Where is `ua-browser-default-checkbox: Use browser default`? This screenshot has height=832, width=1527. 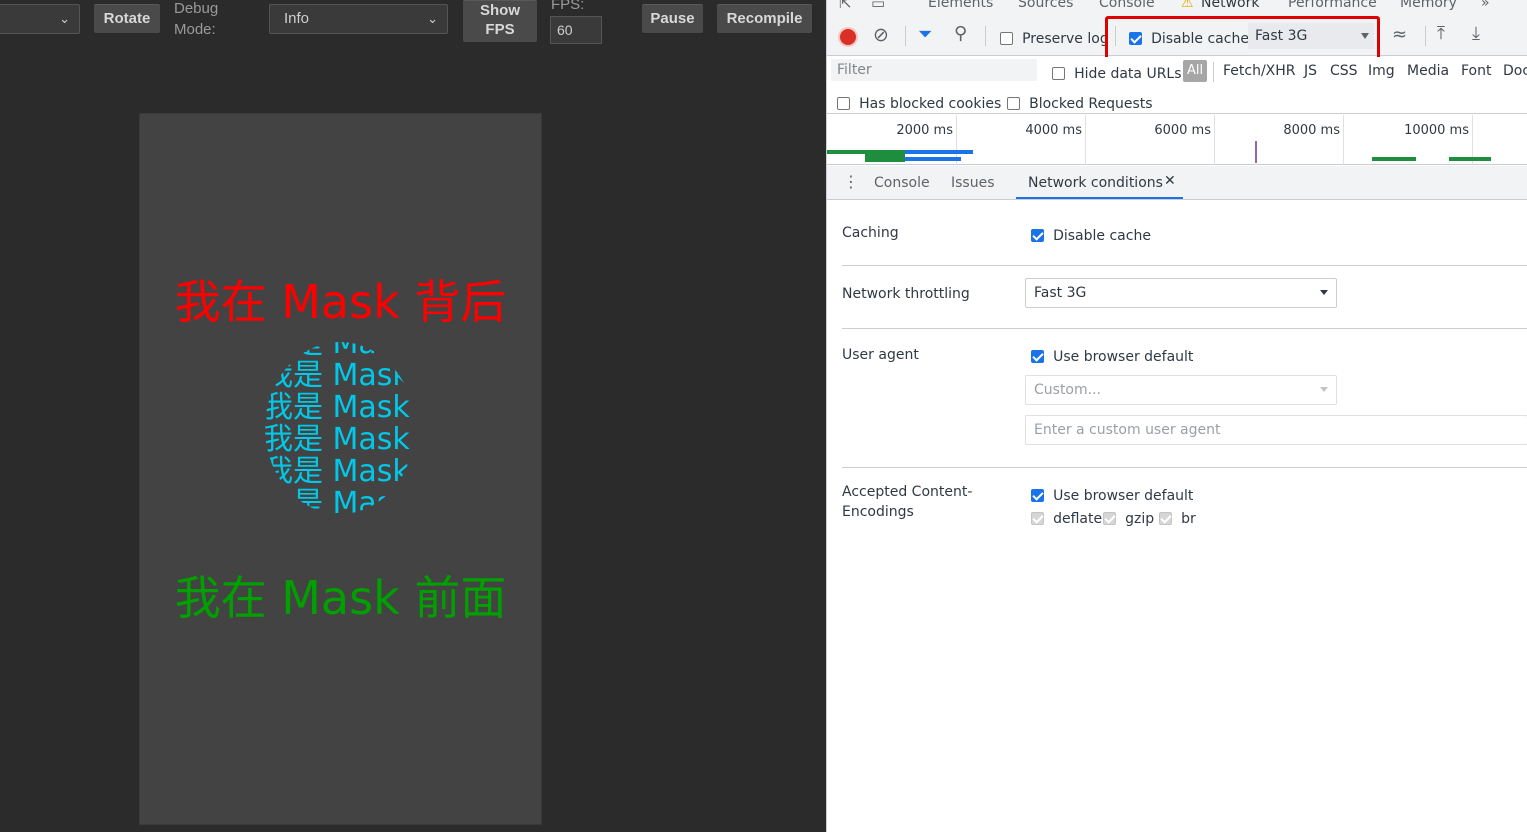 ua-browser-default-checkbox: Use browser default is located at coordinates (1112, 355).